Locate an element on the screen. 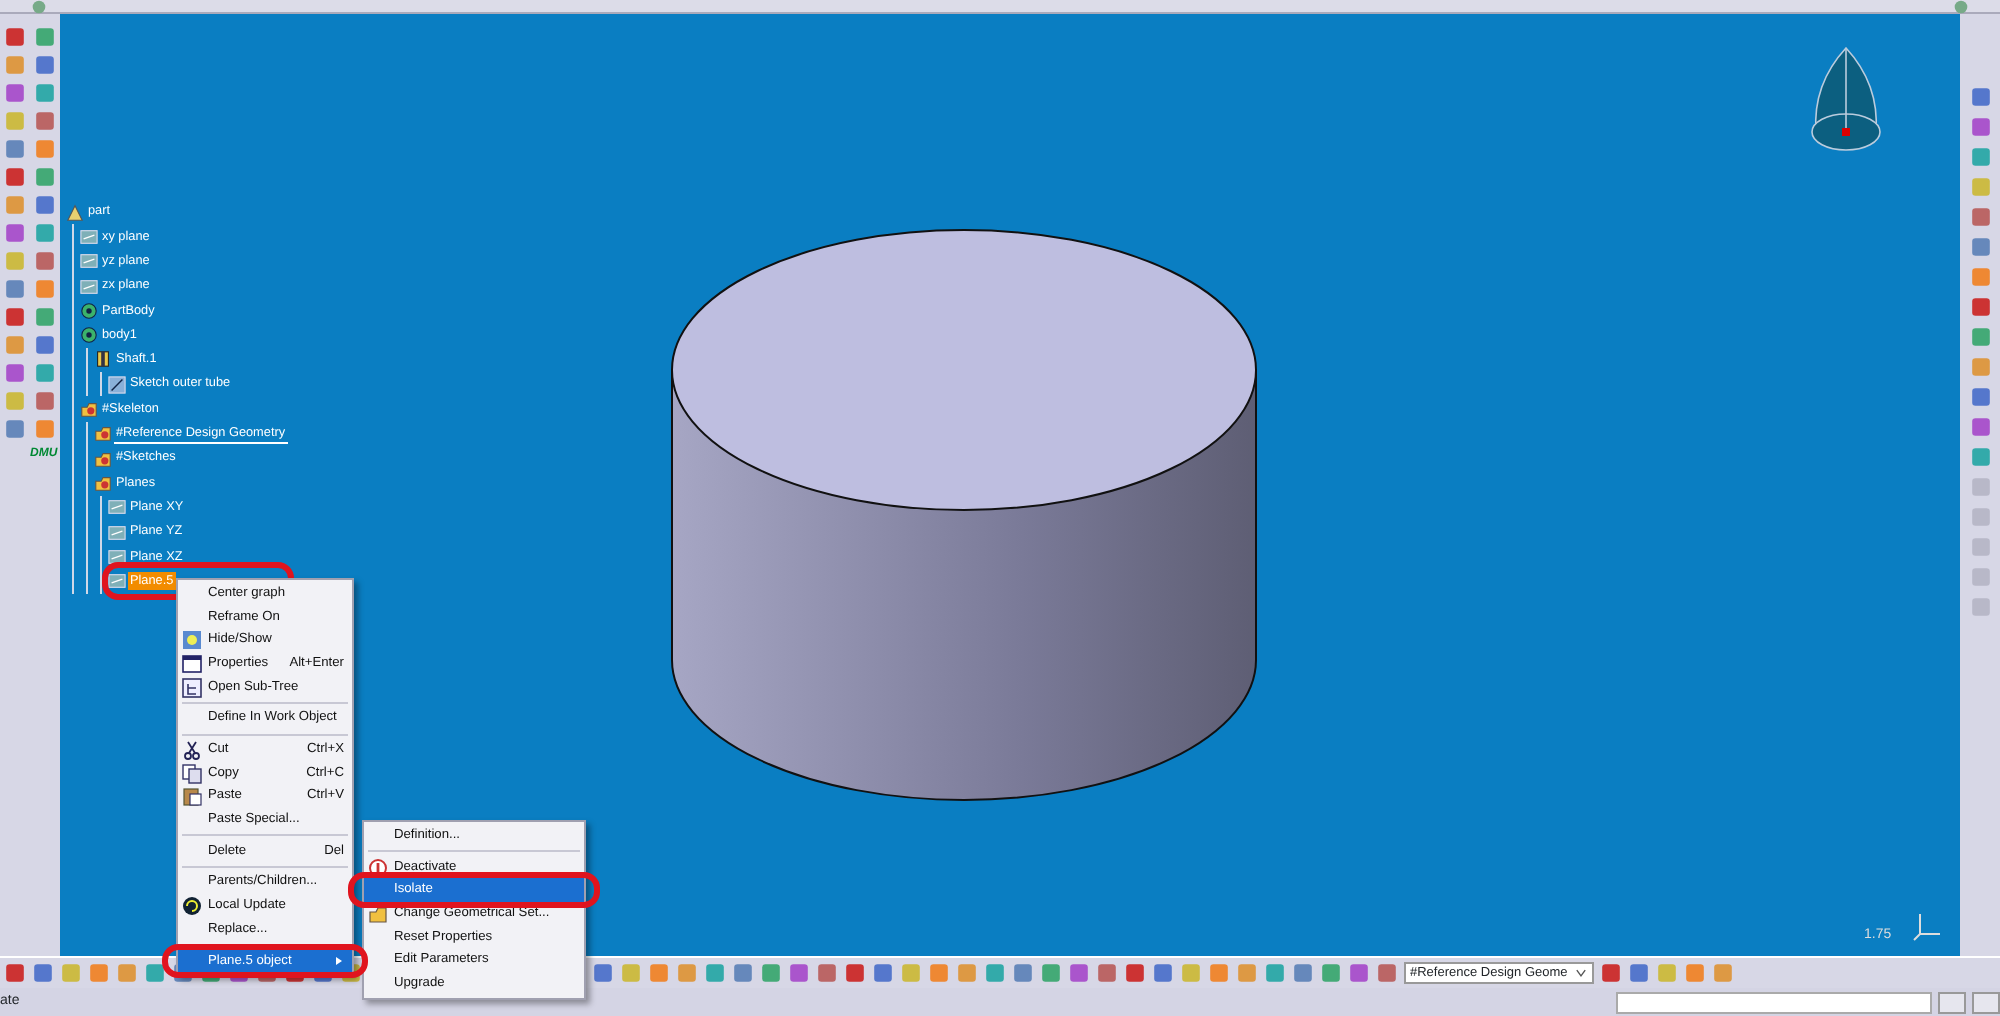 This screenshot has height=1016, width=2000. clipboard-icon is located at coordinates (192, 796).